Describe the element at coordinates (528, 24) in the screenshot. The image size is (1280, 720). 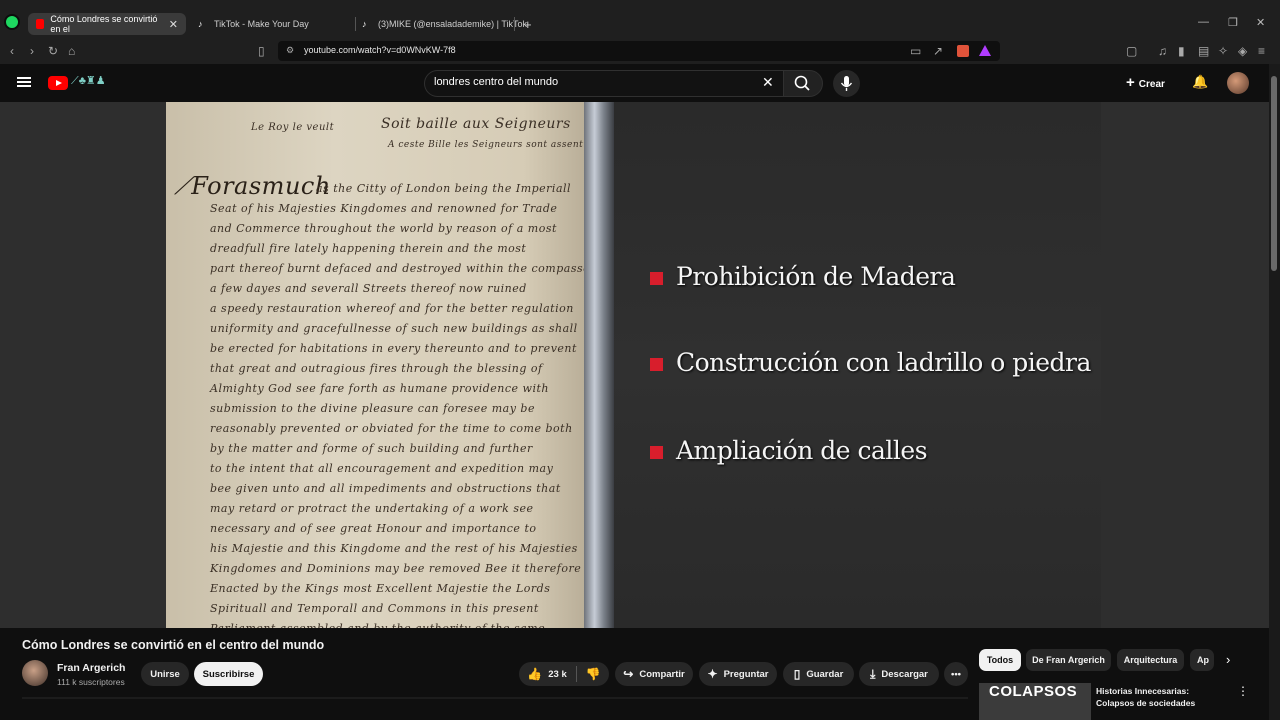
I see `new-tab-button: +` at that location.